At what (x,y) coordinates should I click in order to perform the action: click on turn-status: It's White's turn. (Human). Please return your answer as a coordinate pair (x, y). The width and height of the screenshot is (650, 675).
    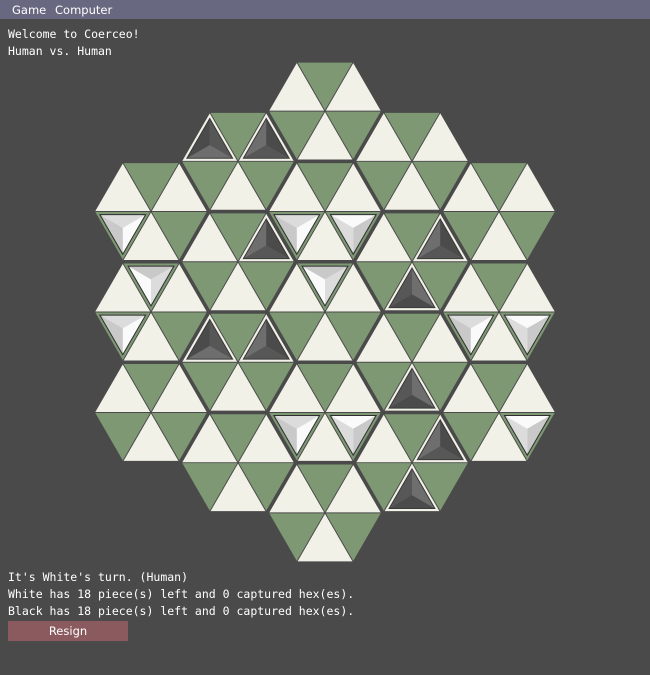
    Looking at the image, I should click on (98, 577).